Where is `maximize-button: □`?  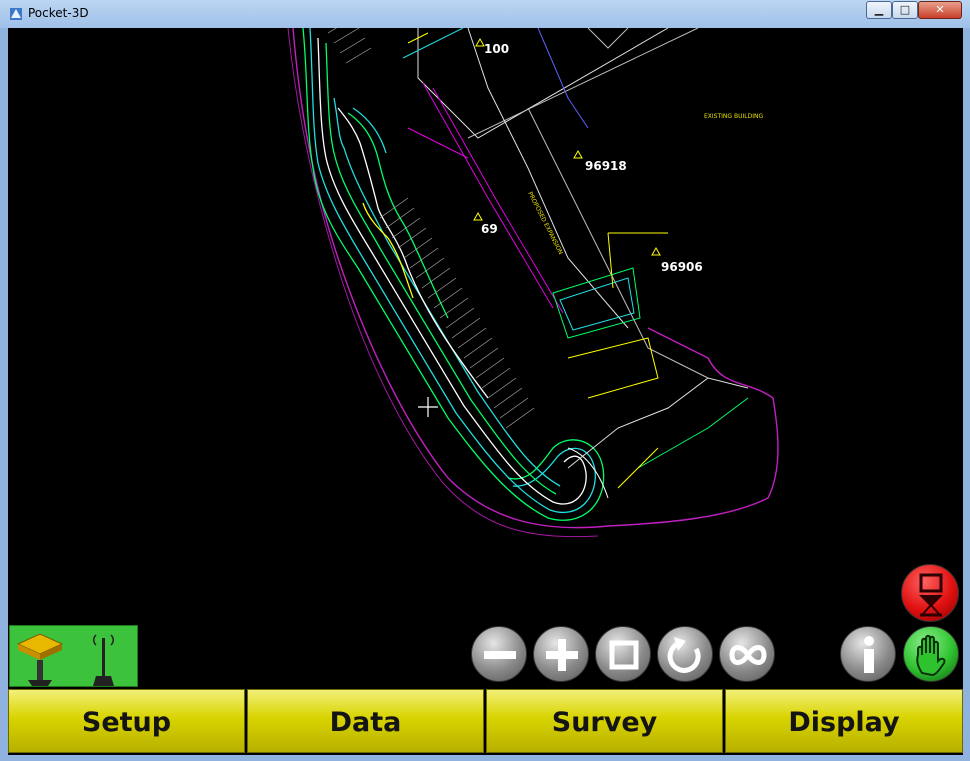 maximize-button: □ is located at coordinates (905, 10).